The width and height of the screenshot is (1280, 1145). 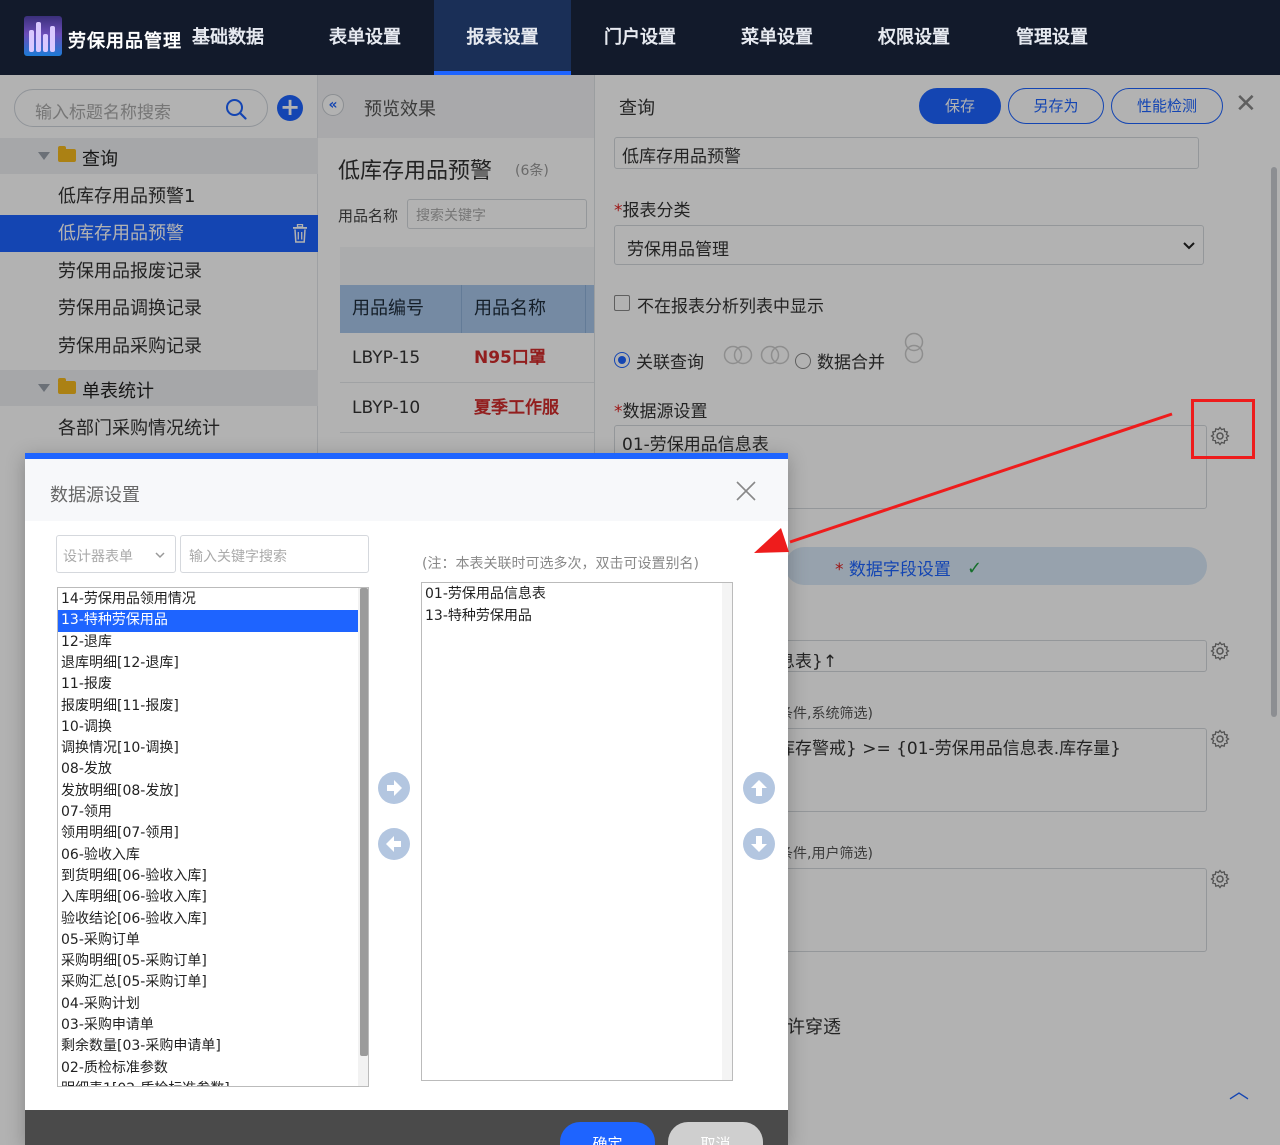 I want to click on modal-note: (注：本表关联时可选多次，双击可设置别名), so click(x=560, y=564).